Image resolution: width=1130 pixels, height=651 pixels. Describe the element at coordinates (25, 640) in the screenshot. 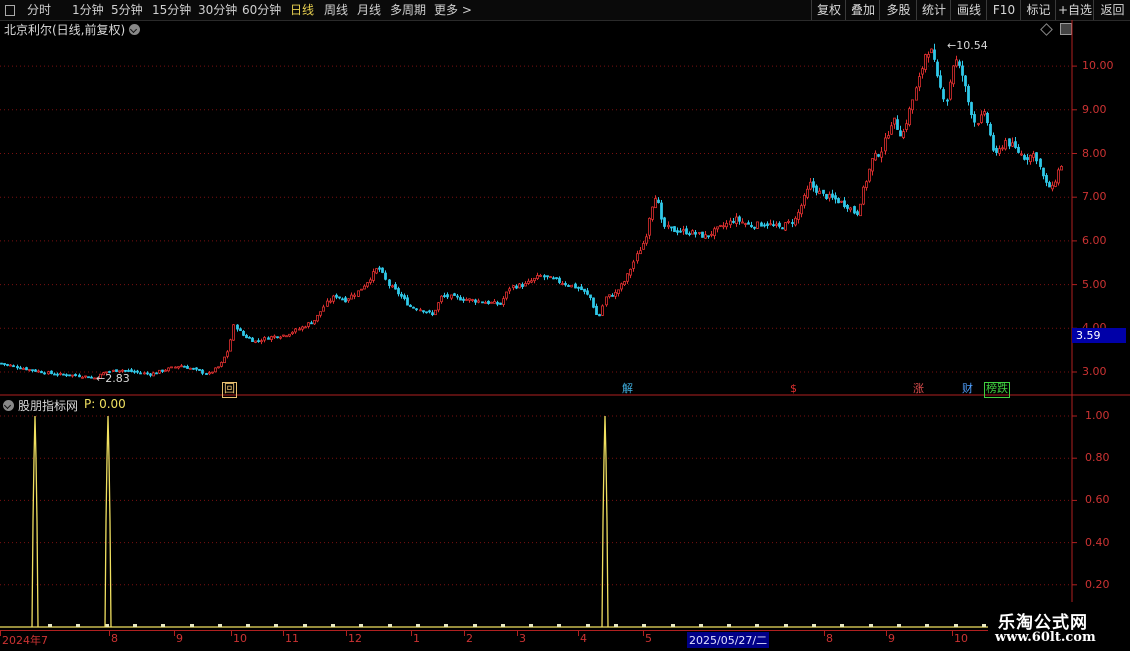

I see `date-label: 2024年7` at that location.